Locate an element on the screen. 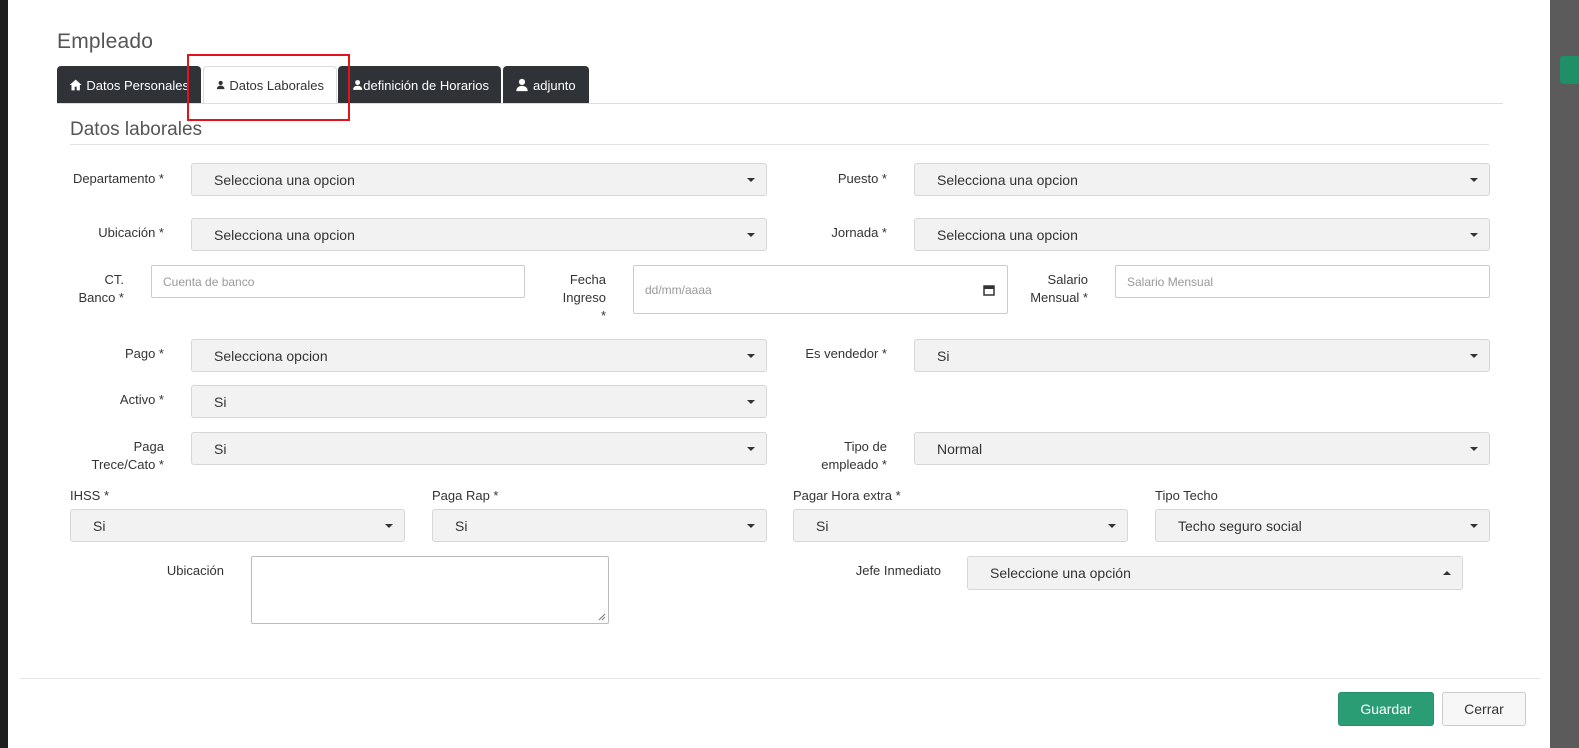 This screenshot has height=748, width=1579. pago-value: Selecciona opcion is located at coordinates (271, 355).